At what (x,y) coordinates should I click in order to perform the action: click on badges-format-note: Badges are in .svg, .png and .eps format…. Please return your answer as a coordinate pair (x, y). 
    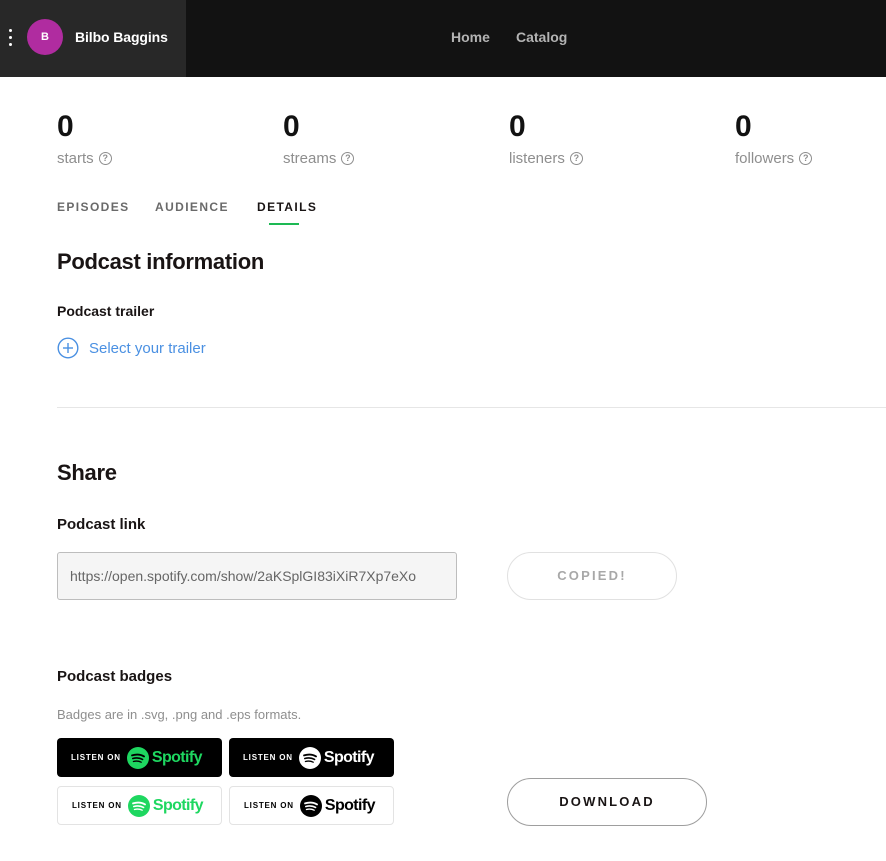
    Looking at the image, I should click on (179, 714).